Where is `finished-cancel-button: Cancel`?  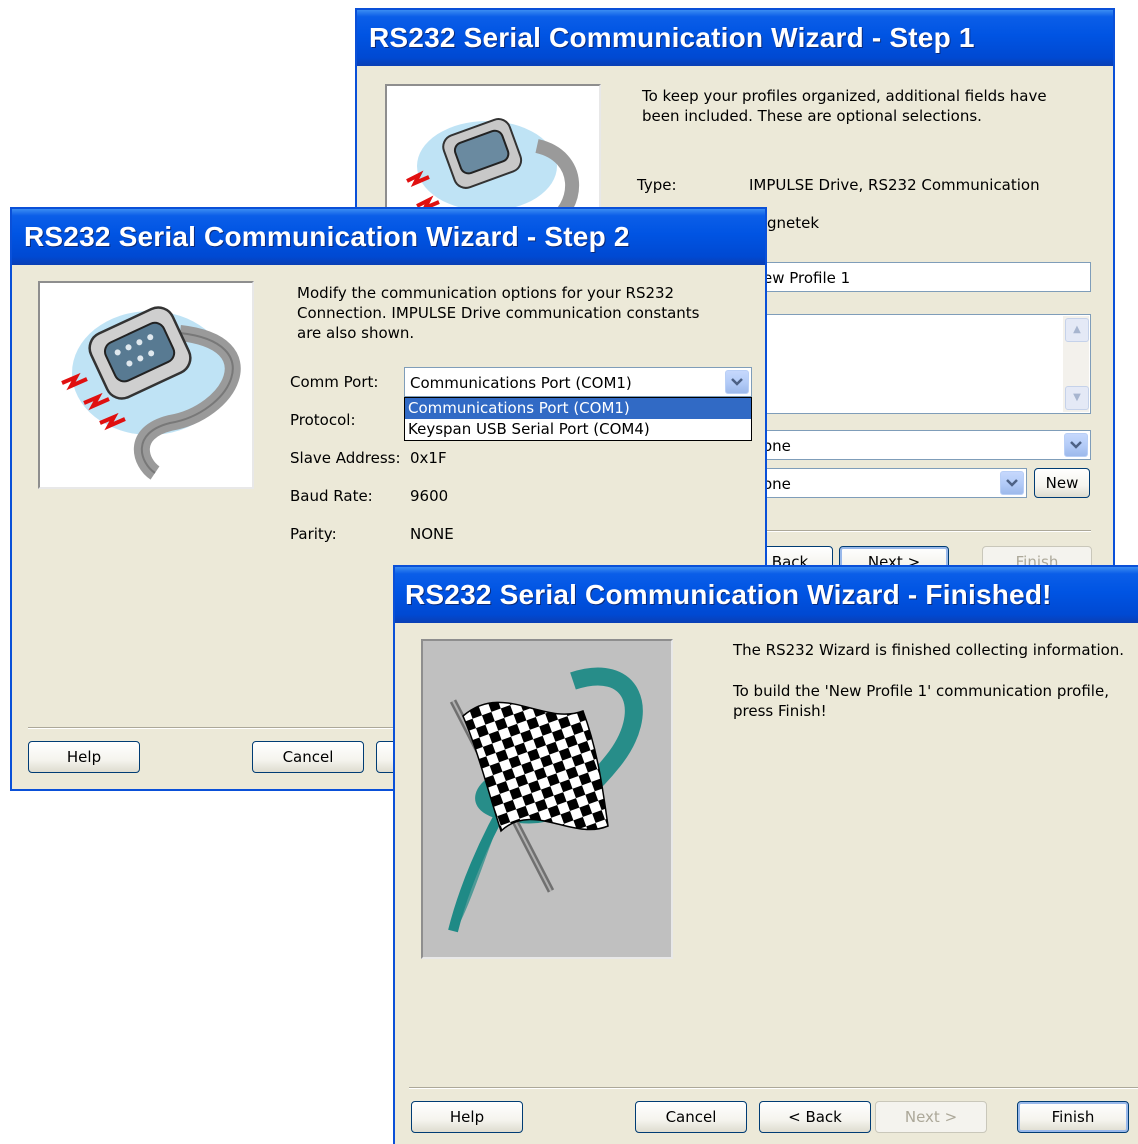 finished-cancel-button: Cancel is located at coordinates (691, 1117).